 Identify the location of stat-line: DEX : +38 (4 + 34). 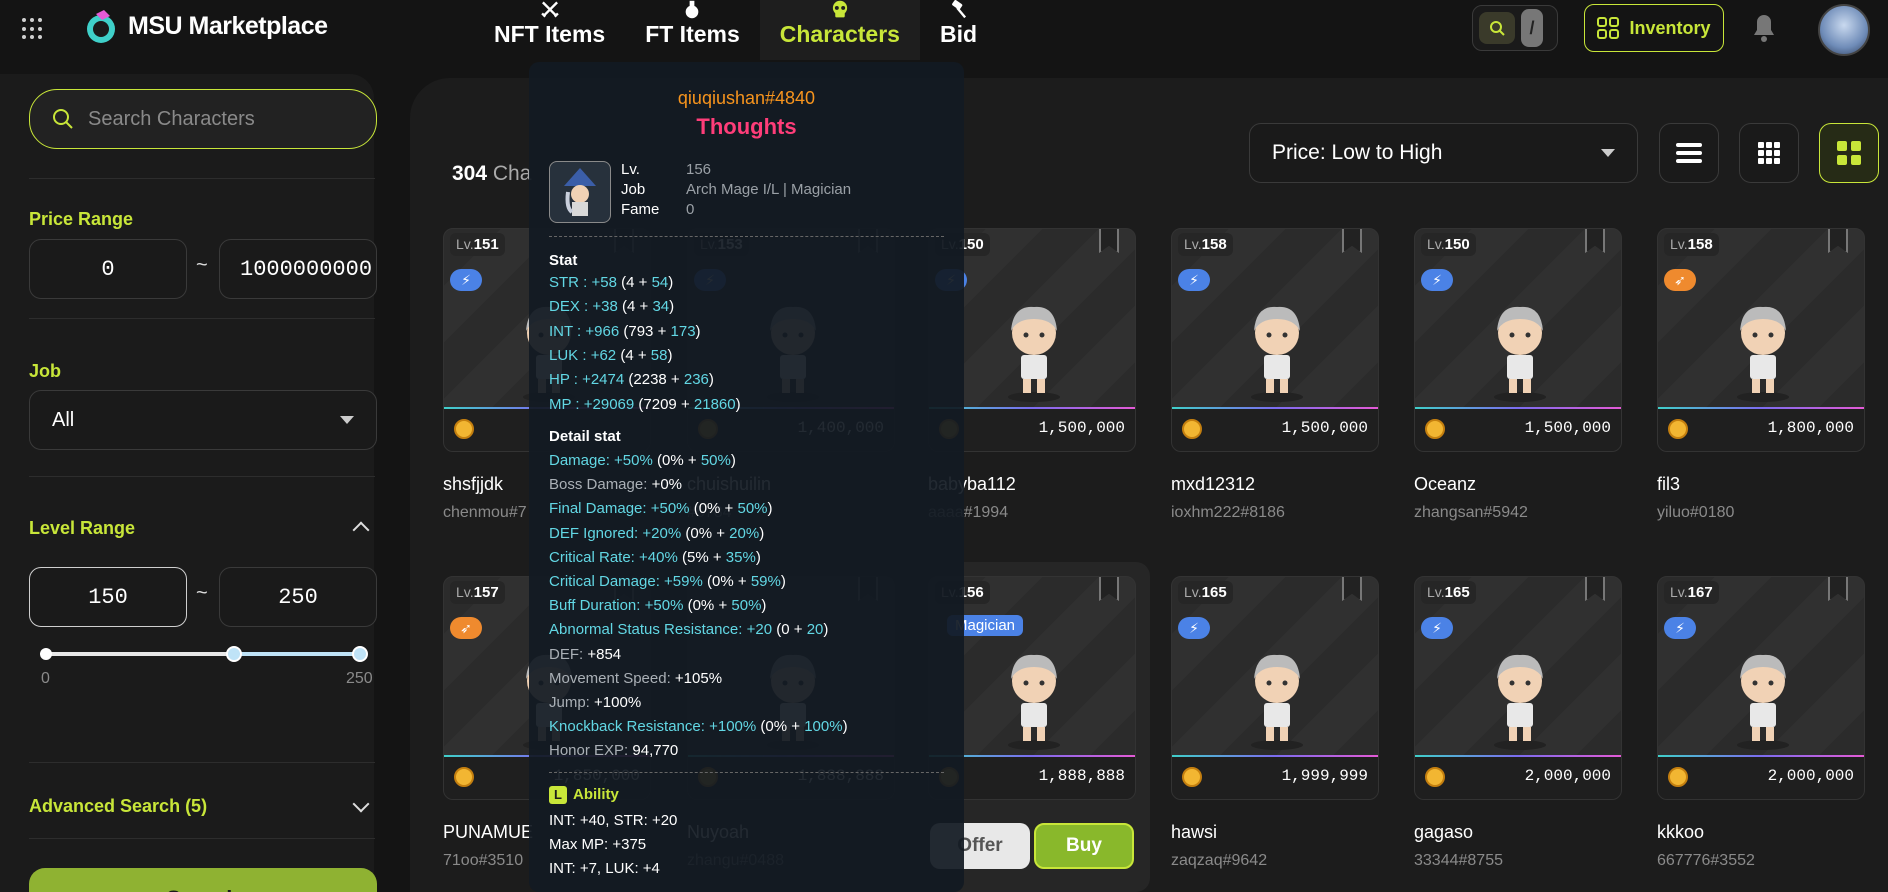
(612, 307).